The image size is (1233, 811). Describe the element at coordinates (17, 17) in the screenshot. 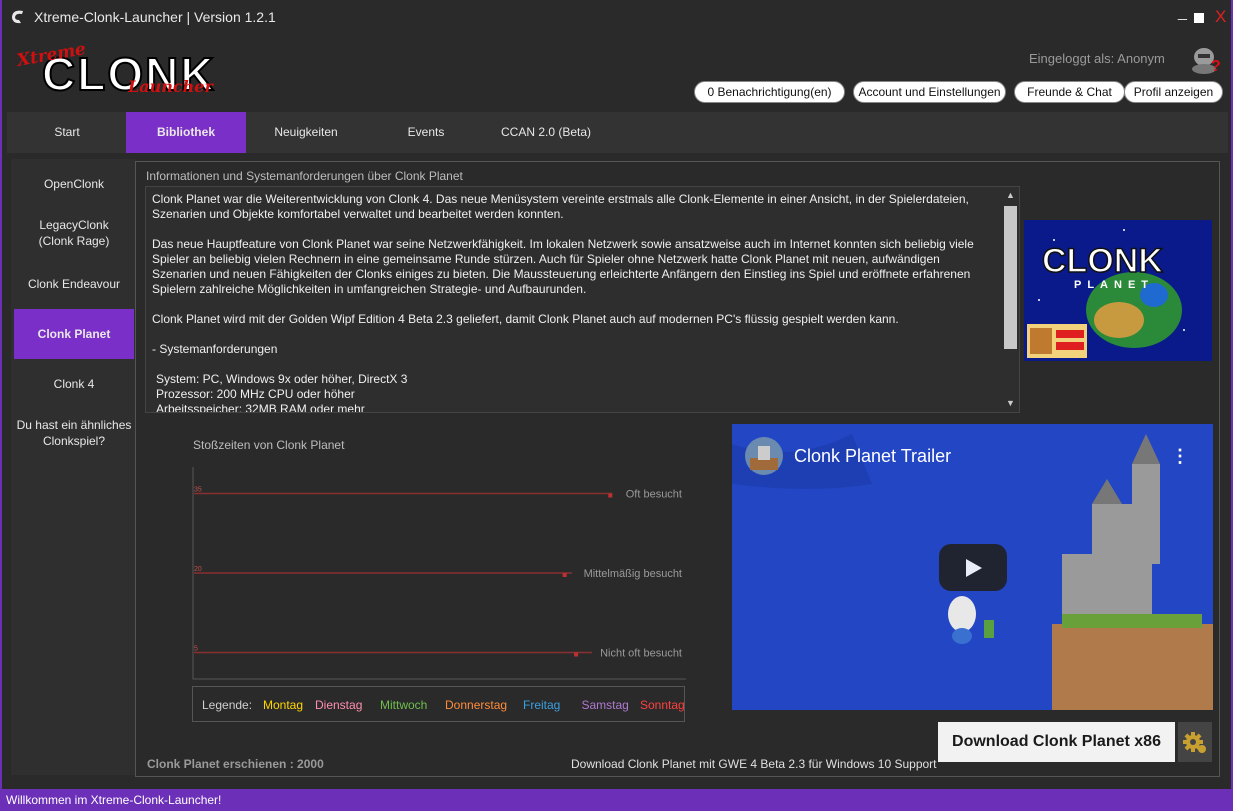

I see `app-icon` at that location.